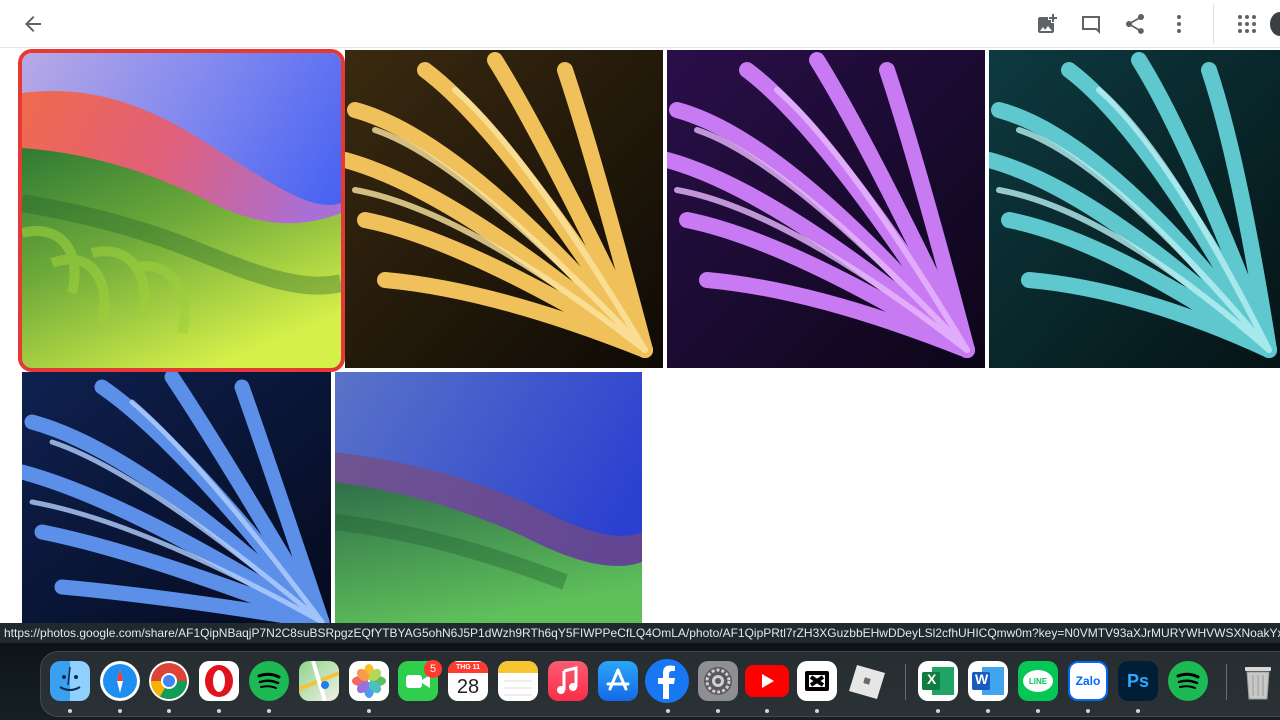 The image size is (1280, 720). I want to click on comment-icon, so click(1091, 25).